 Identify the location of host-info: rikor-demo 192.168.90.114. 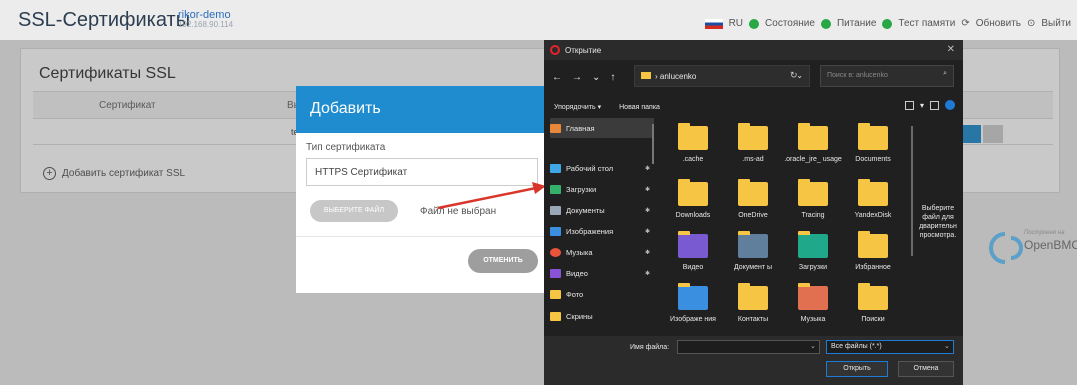
(205, 20).